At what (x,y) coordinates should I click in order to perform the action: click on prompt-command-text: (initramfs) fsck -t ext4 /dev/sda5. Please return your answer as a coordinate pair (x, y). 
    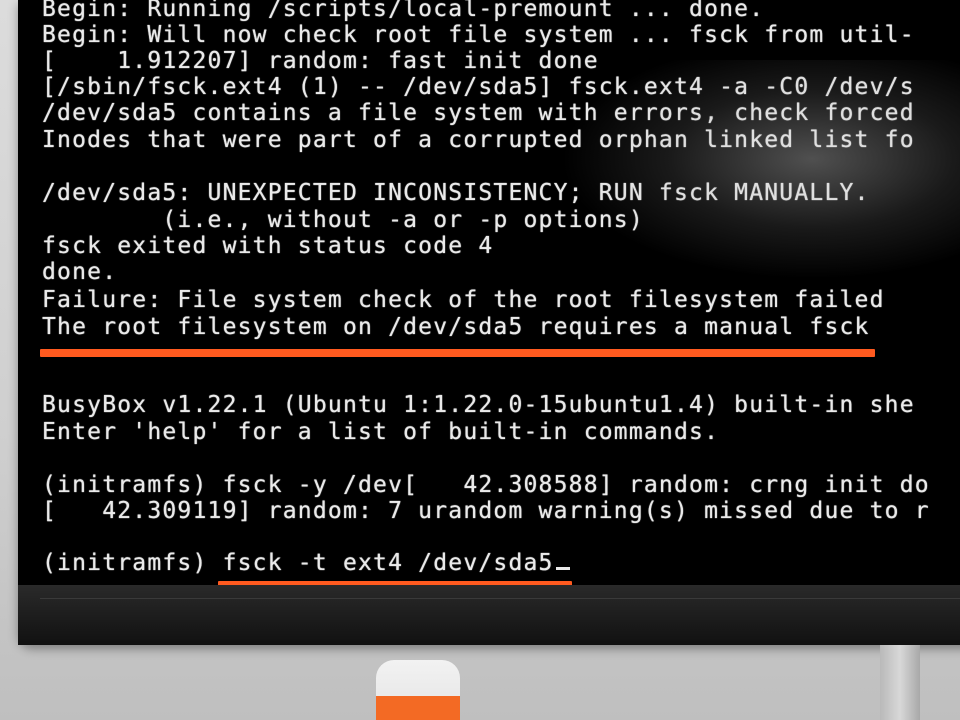
    Looking at the image, I should click on (298, 563).